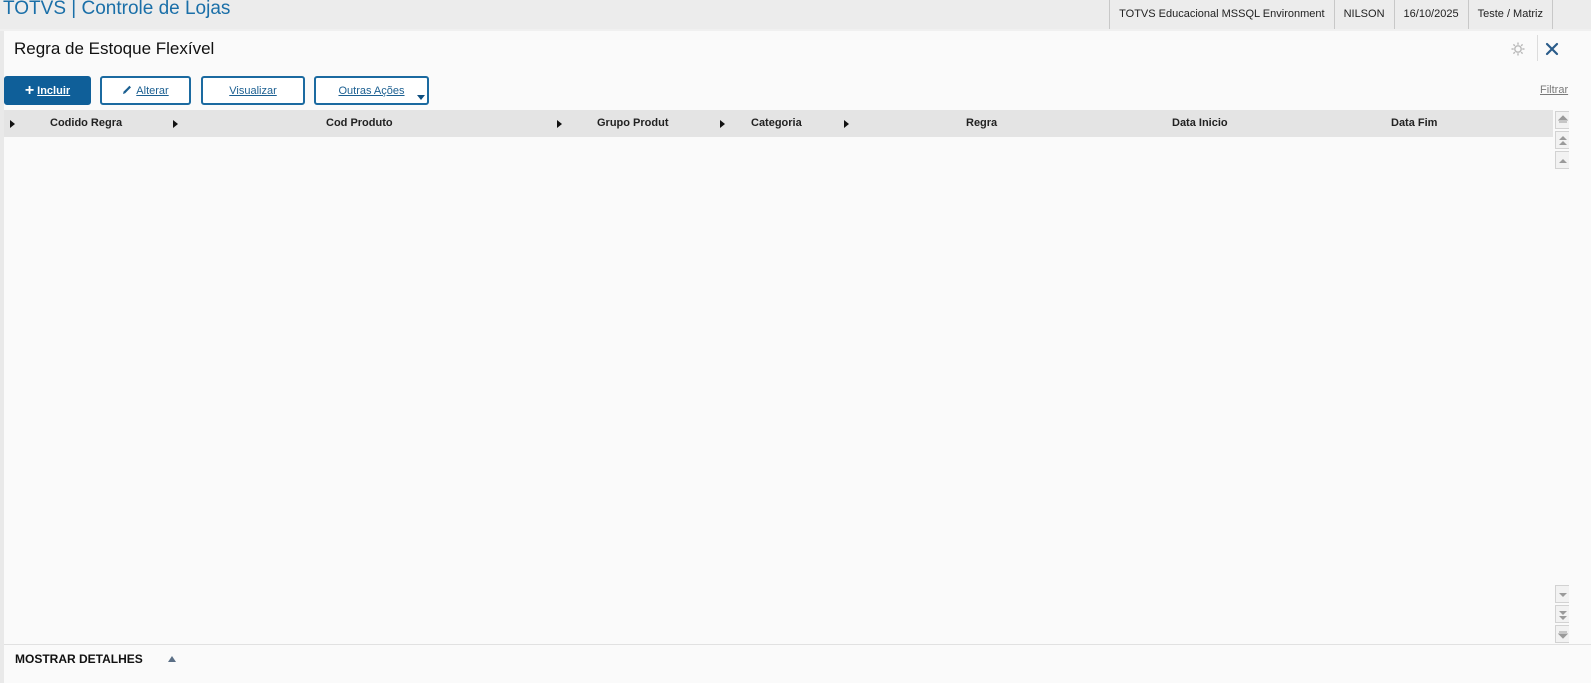 This screenshot has height=683, width=1591. What do you see at coordinates (79, 659) in the screenshot?
I see `show-details-toggle: MOSTRAR DETALHES` at bounding box center [79, 659].